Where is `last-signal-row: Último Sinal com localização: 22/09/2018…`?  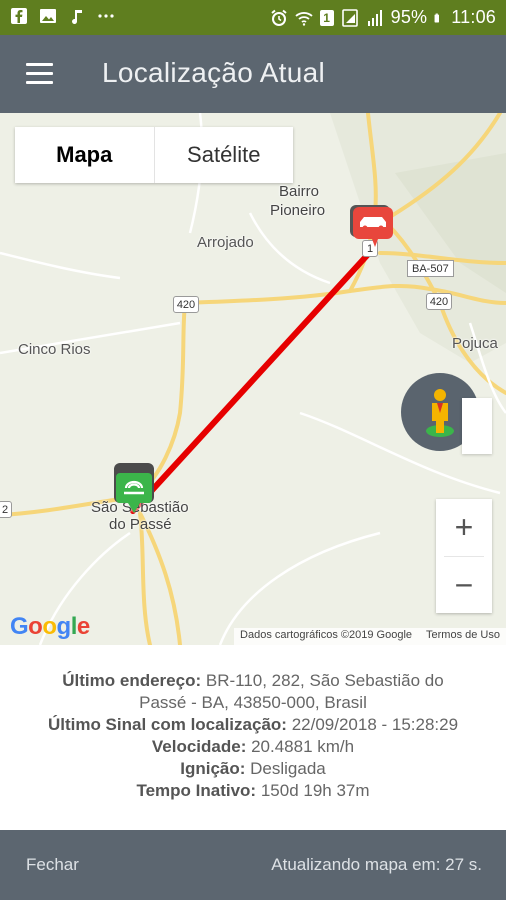
last-signal-row: Último Sinal com localização: 22/09/2018… is located at coordinates (253, 725).